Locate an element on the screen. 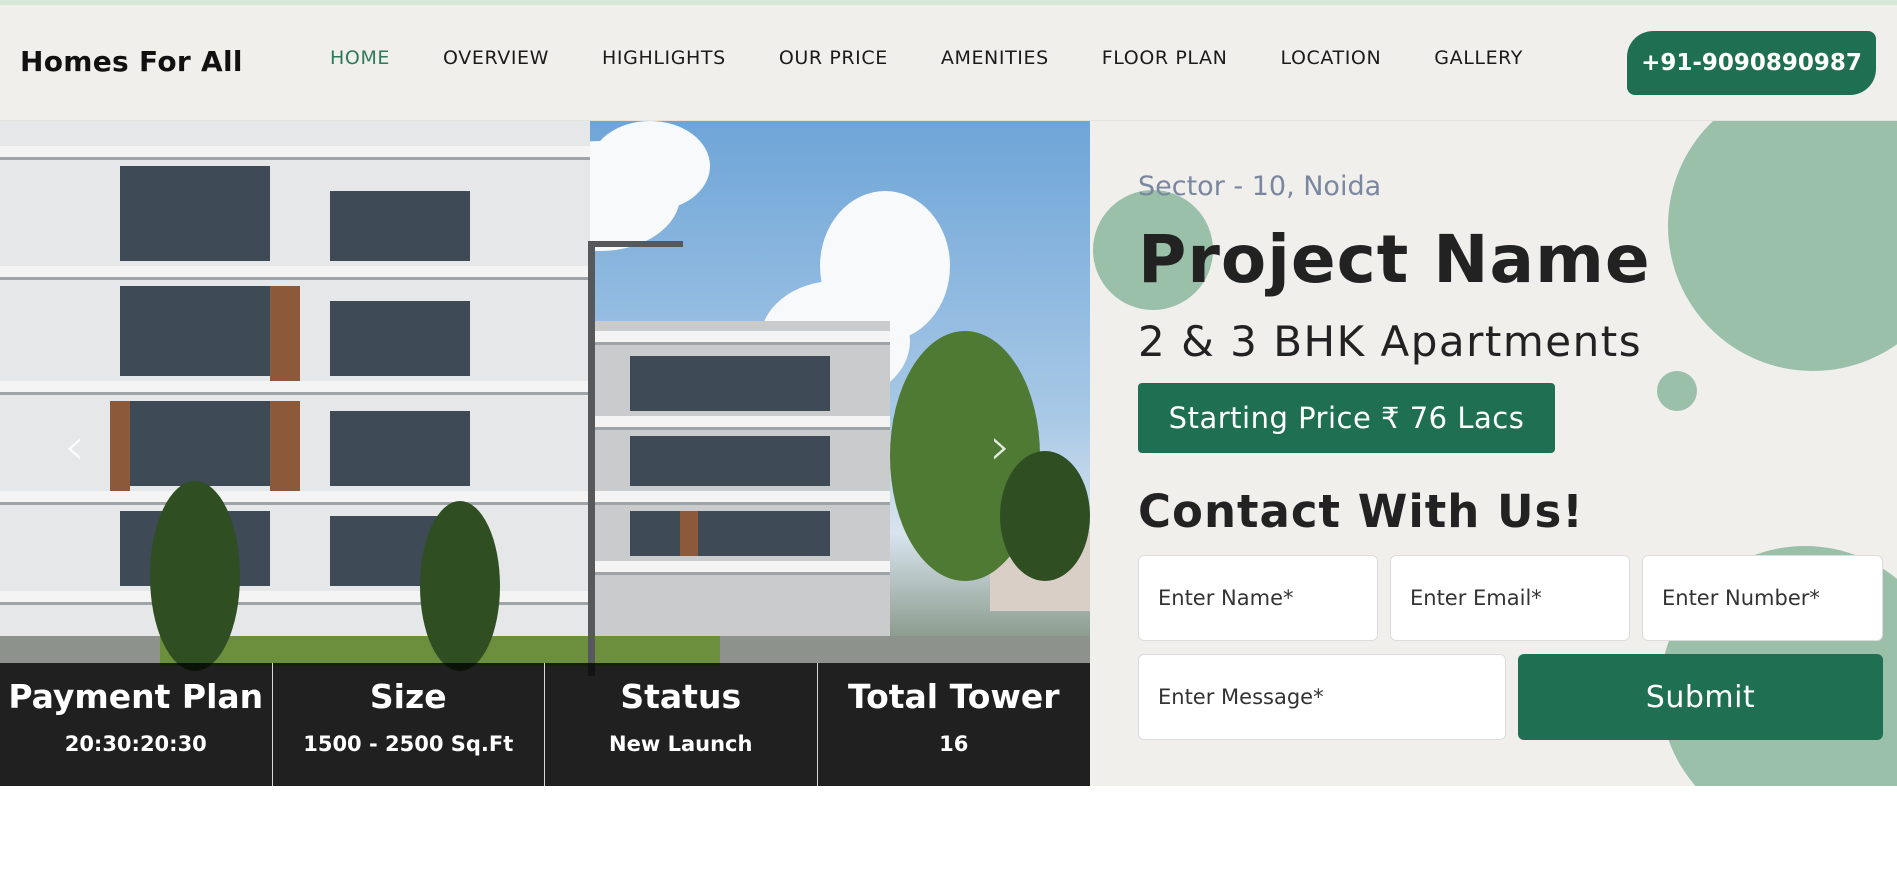 This screenshot has width=1897, height=880. stat-value: 1500 - 2500 Sq.Ft is located at coordinates (408, 744).